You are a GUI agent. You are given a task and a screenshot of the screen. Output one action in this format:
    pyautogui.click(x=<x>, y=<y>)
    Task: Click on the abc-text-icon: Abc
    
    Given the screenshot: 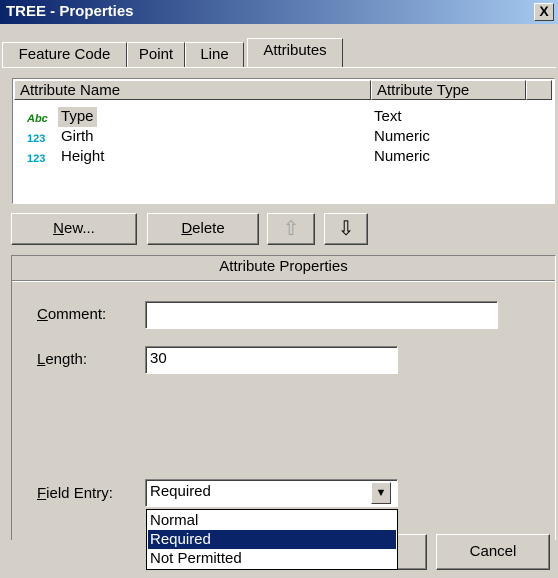 What is the action you would take?
    pyautogui.click(x=37, y=119)
    